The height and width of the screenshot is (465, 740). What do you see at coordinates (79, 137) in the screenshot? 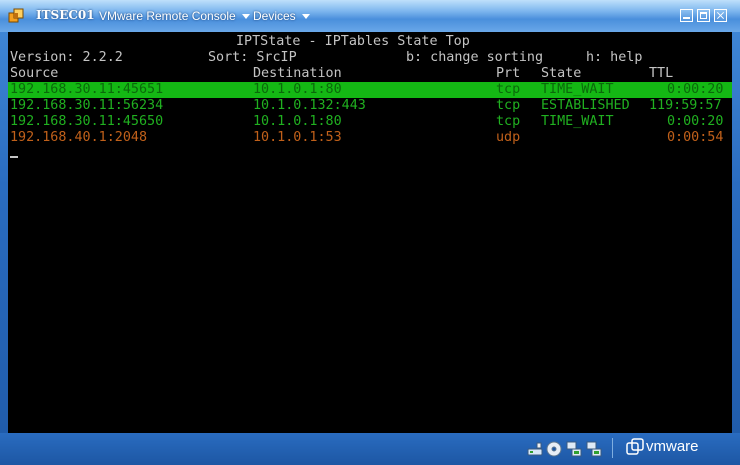
I see `row-source: 192.168.40.1:2048` at bounding box center [79, 137].